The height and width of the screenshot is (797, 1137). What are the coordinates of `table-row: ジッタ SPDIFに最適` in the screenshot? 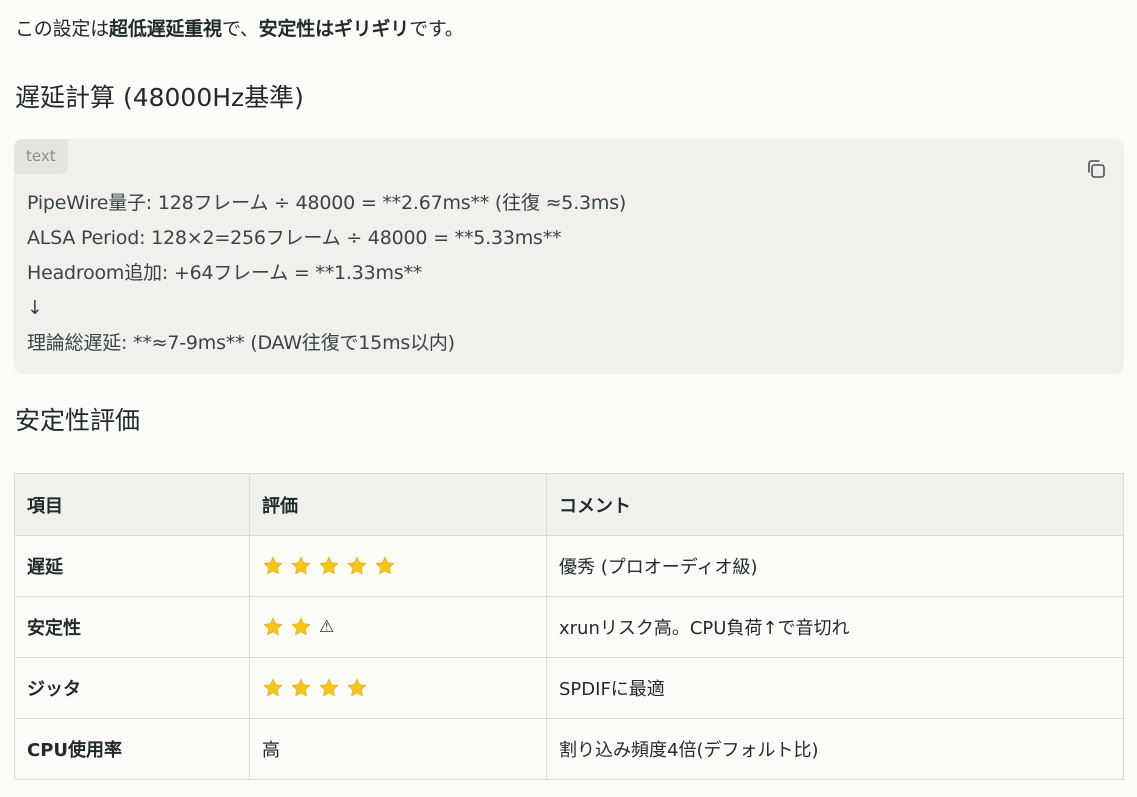 It's located at (569, 688).